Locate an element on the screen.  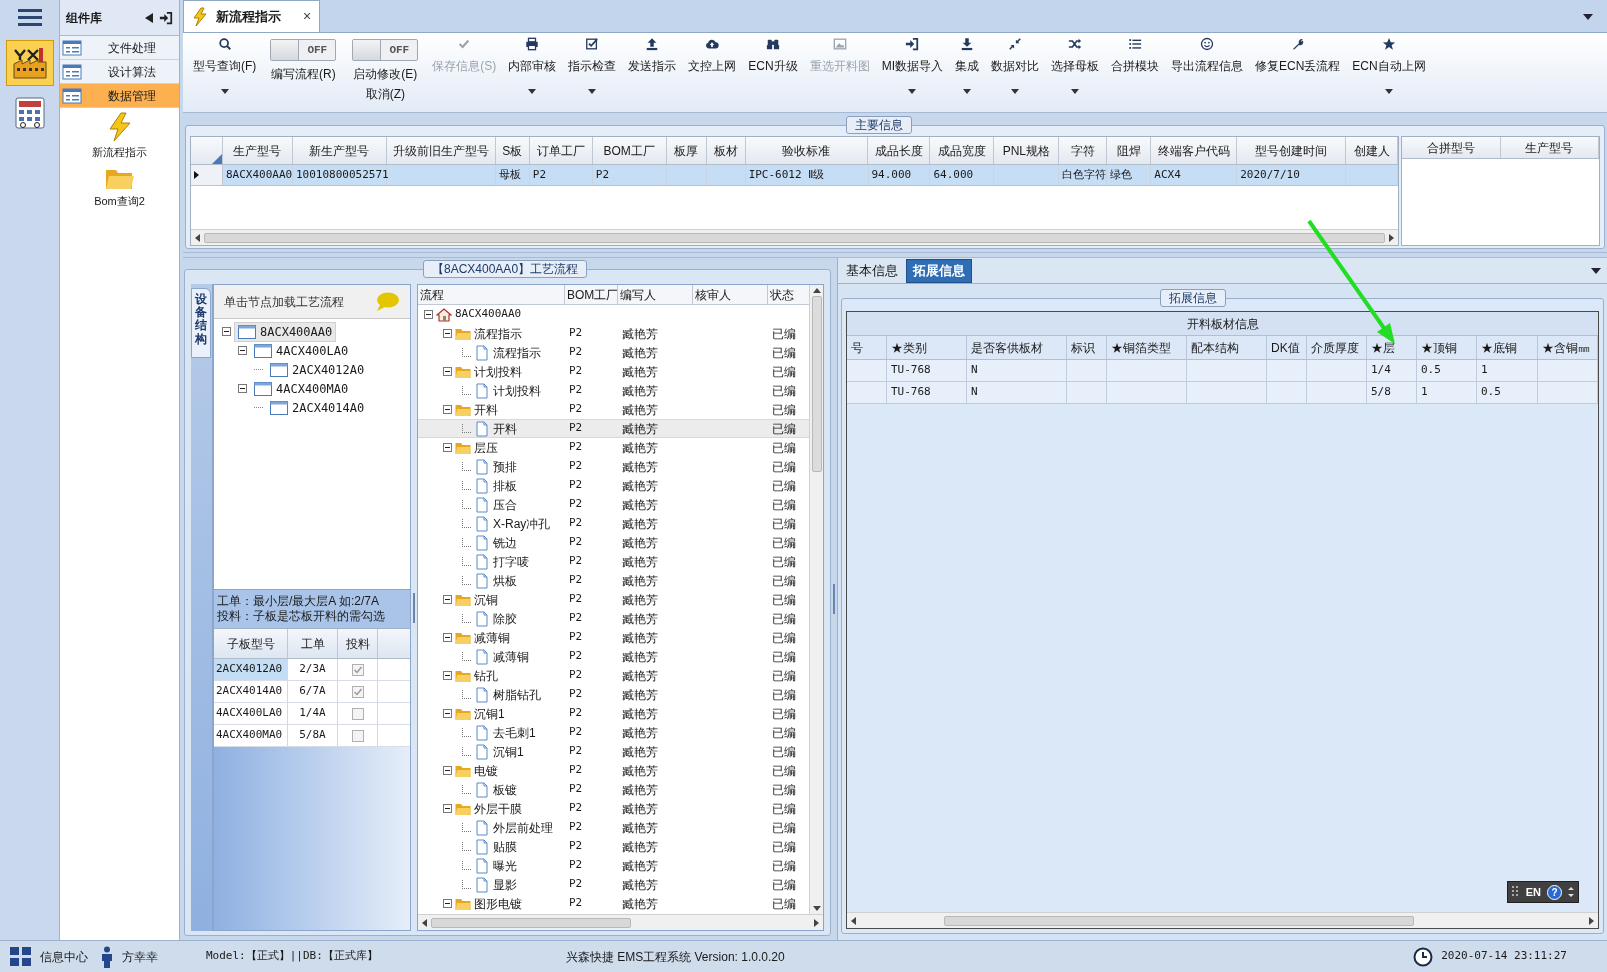
tree-row: 贴膜 P2 臧艳芳 已编 is located at coordinates (613, 846).